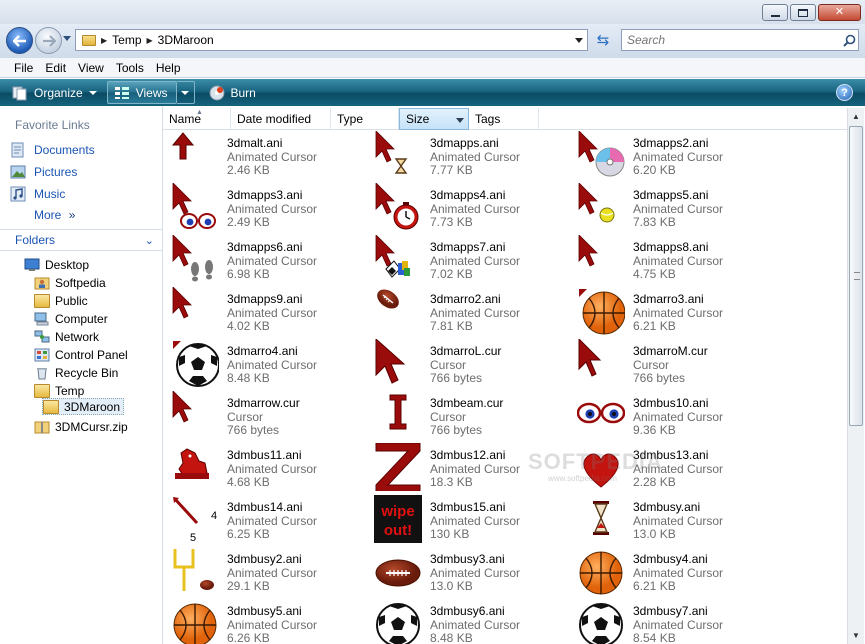  Describe the element at coordinates (470, 209) in the screenshot. I see `file-item: 3dmapps4.ani Animated Cursor 7.73 KB` at that location.